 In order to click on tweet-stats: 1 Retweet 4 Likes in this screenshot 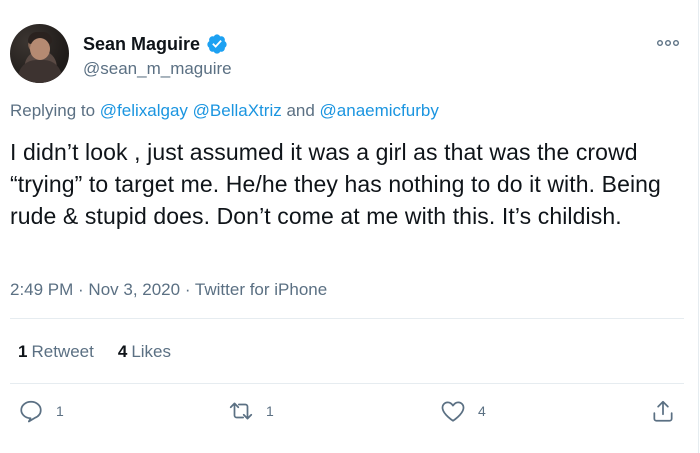, I will do `click(94, 352)`.